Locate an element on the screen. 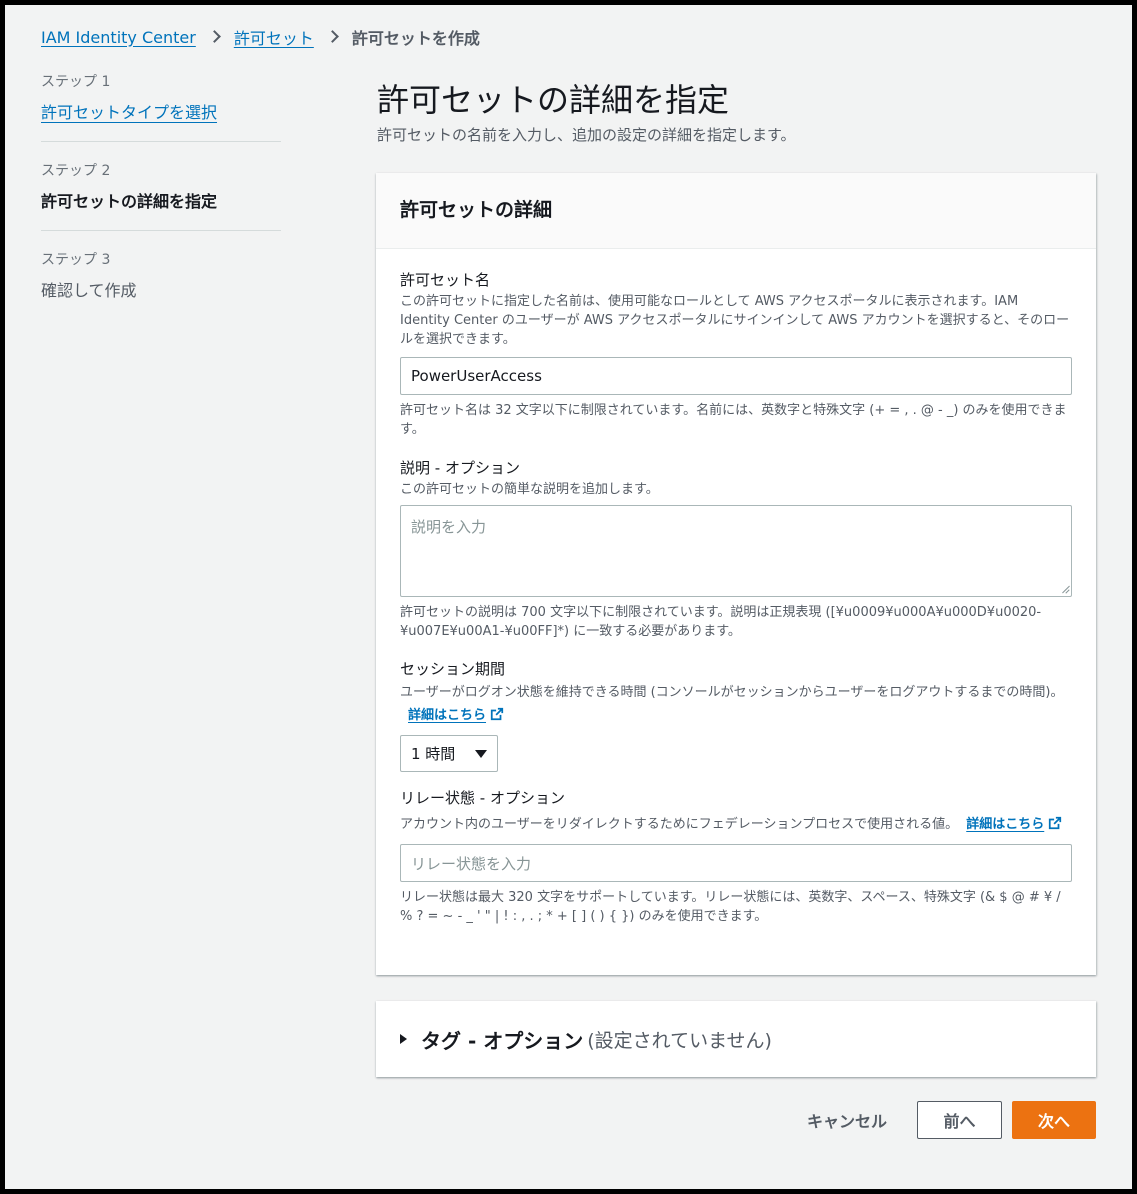 The image size is (1137, 1194). step-number: ステップ 3 is located at coordinates (76, 260).